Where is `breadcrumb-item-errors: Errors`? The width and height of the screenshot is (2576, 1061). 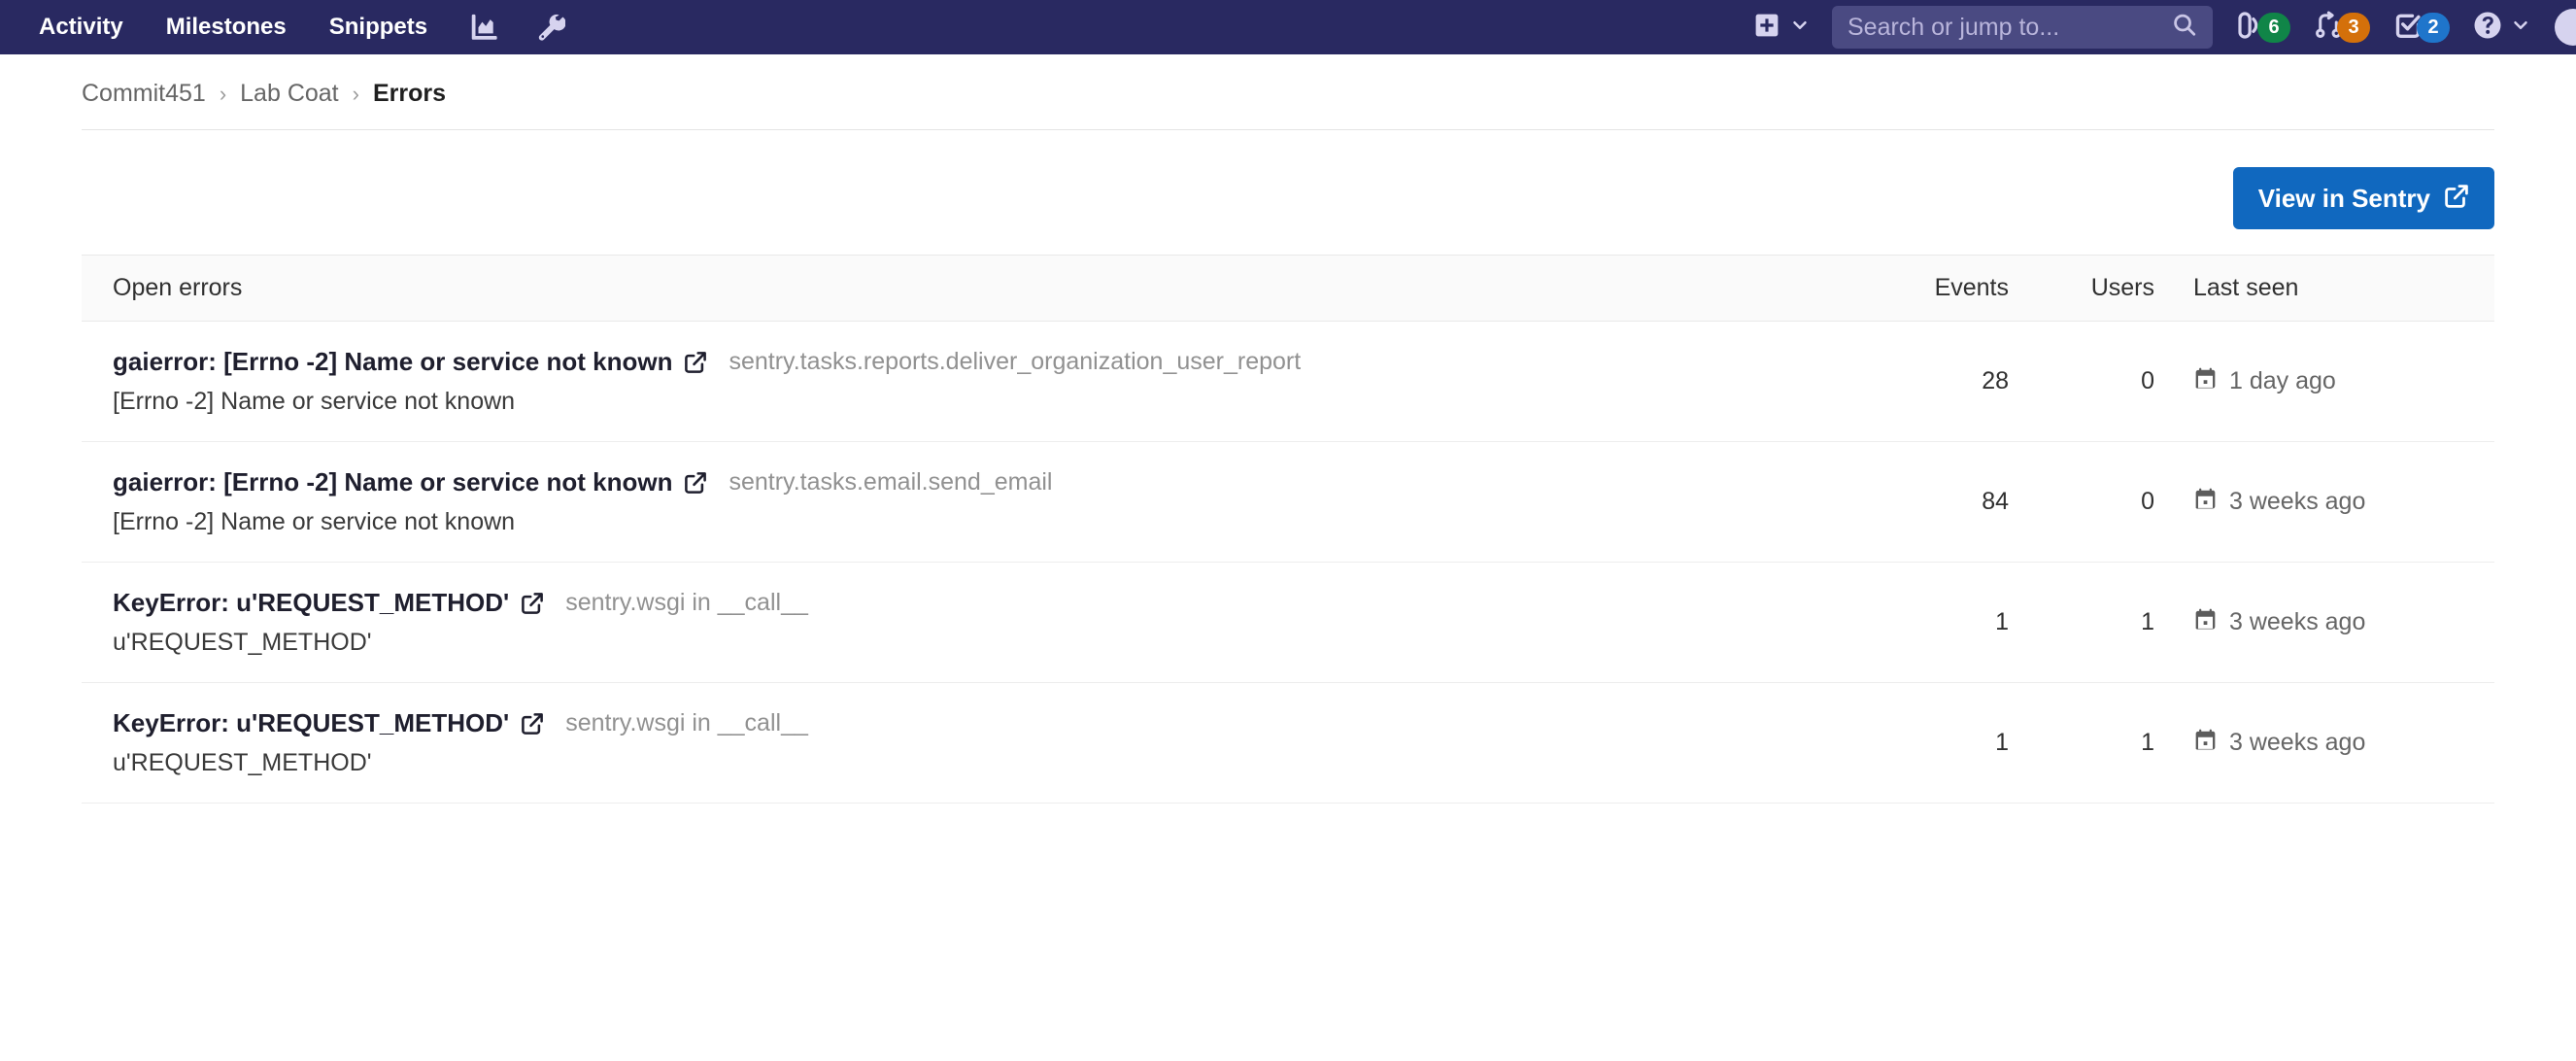 breadcrumb-item-errors: Errors is located at coordinates (409, 93).